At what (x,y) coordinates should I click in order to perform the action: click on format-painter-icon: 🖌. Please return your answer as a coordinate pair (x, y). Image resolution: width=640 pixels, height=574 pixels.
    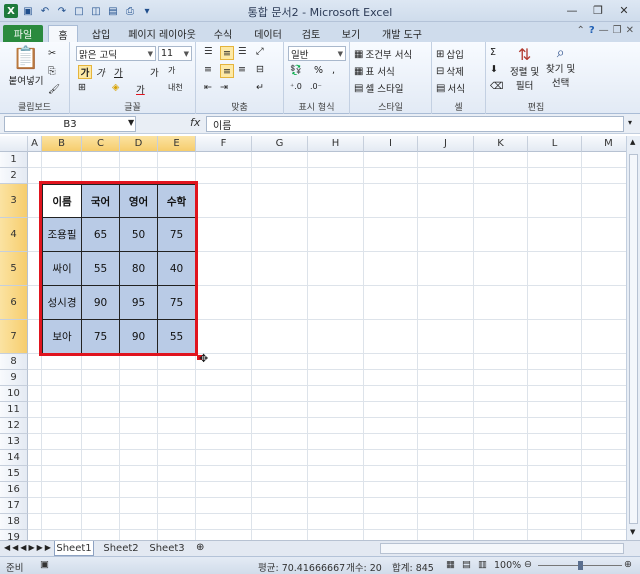
    Looking at the image, I should click on (54, 89).